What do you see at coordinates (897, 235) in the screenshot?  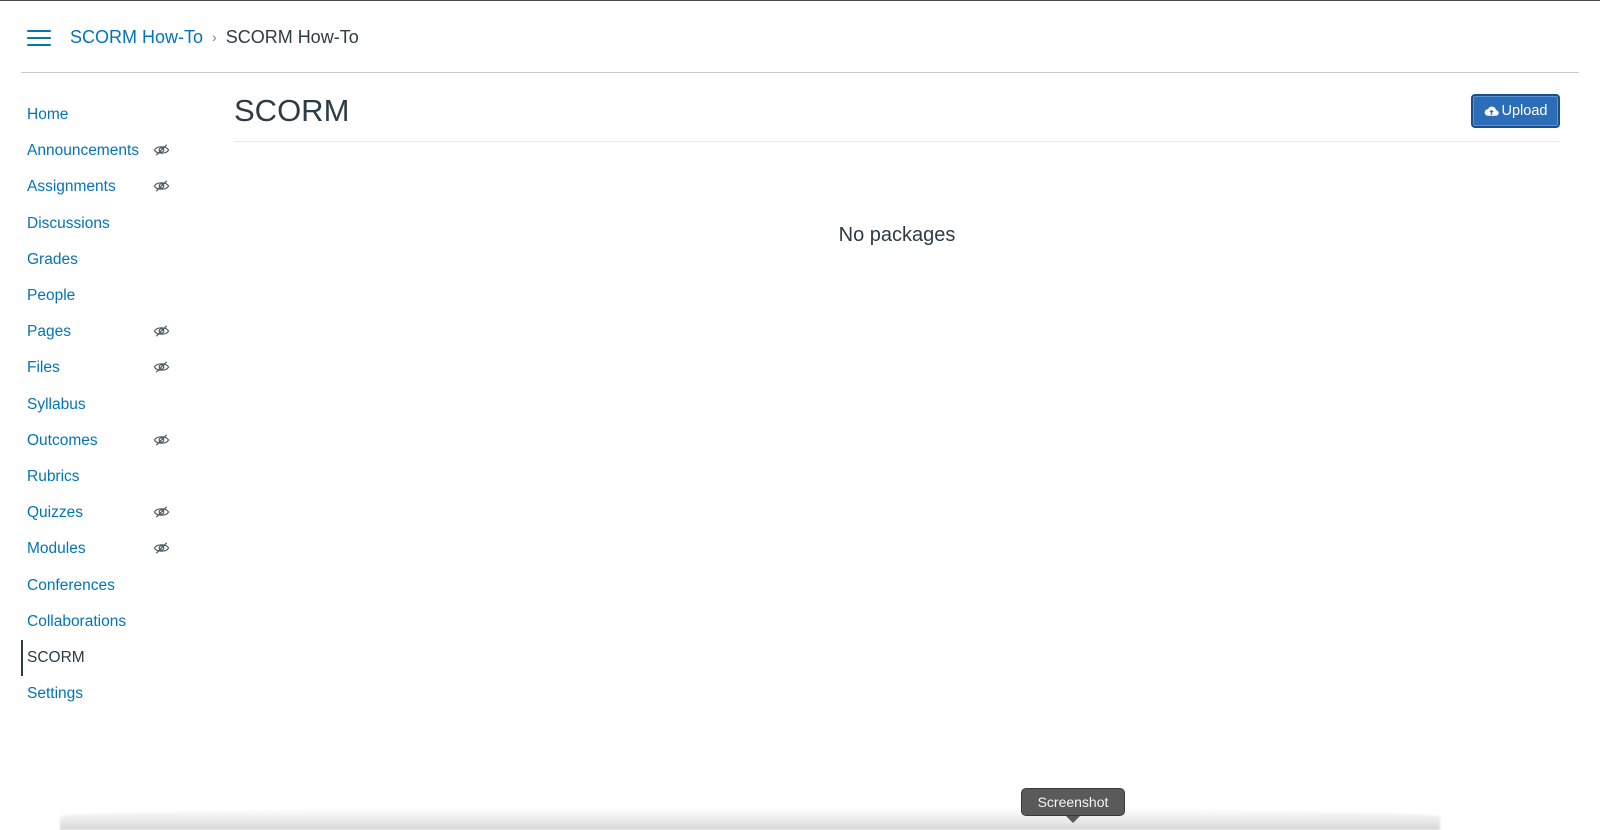 I see `empty-state-message: No packages` at bounding box center [897, 235].